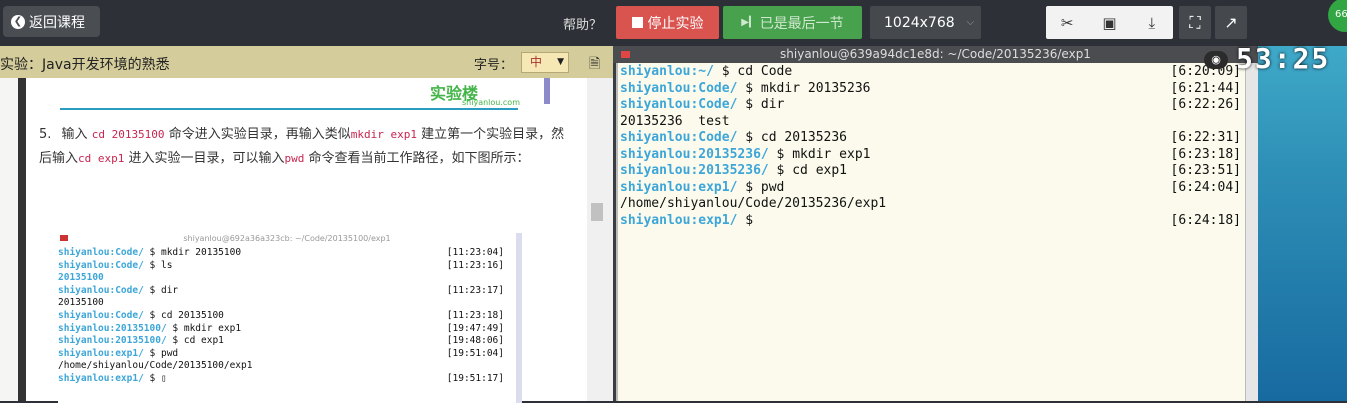  What do you see at coordinates (667, 22) in the screenshot?
I see `stop-experiment-button: 停止实验` at bounding box center [667, 22].